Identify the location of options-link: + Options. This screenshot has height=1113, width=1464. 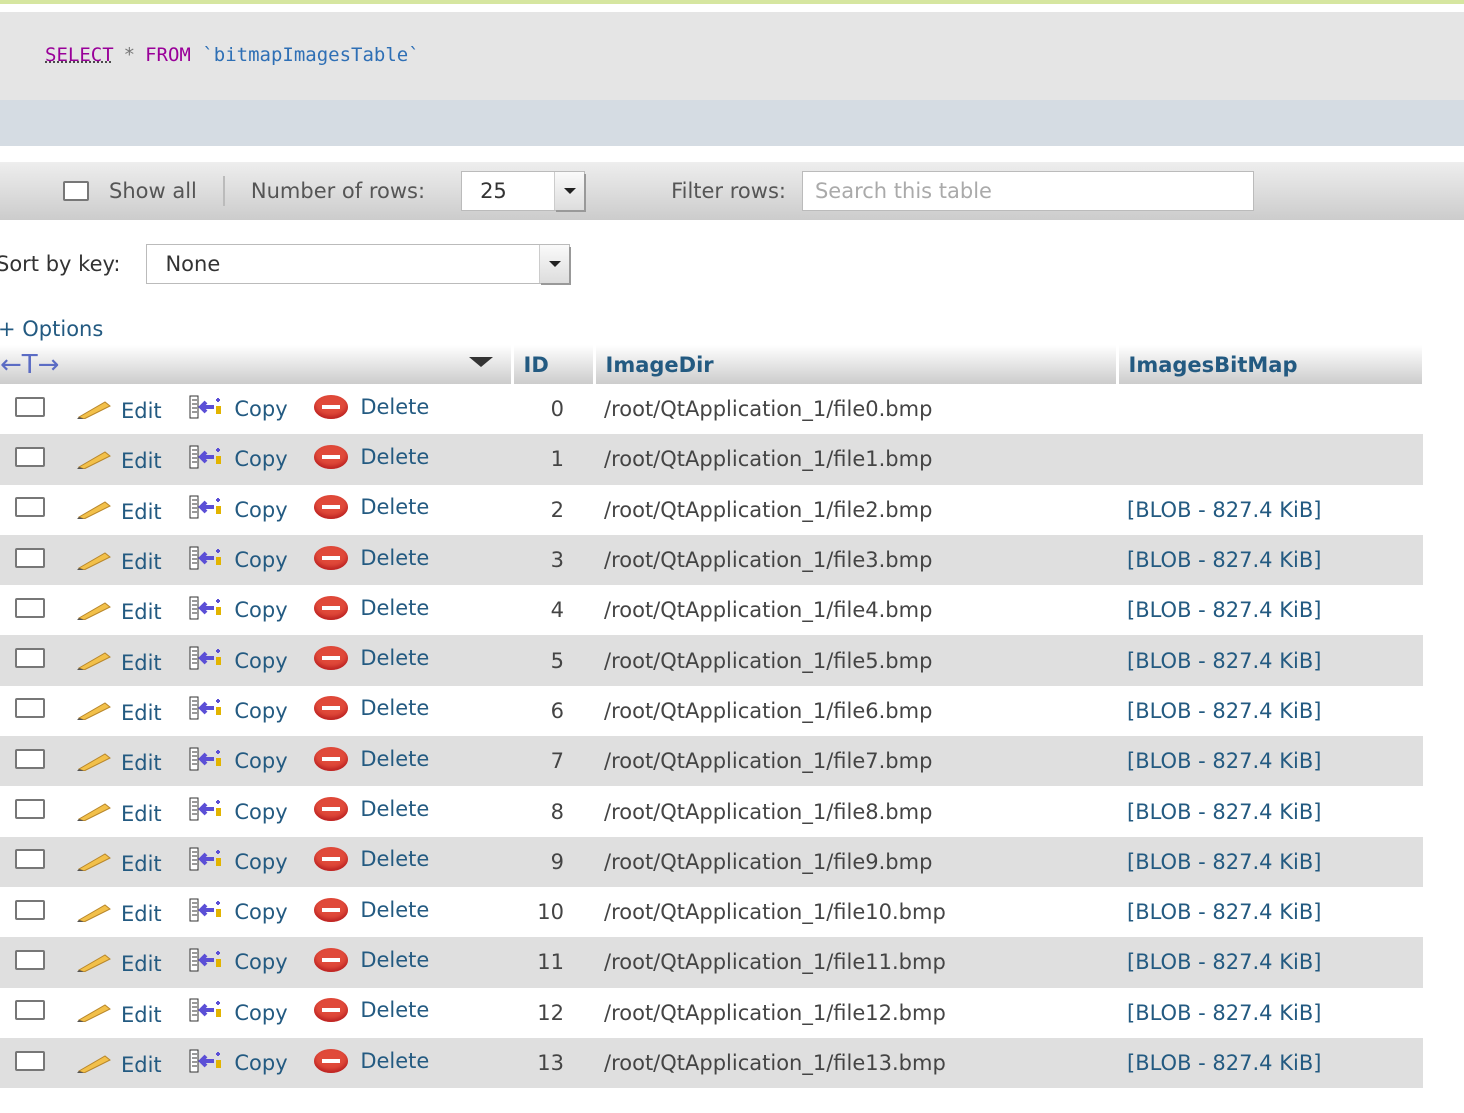
(51, 329).